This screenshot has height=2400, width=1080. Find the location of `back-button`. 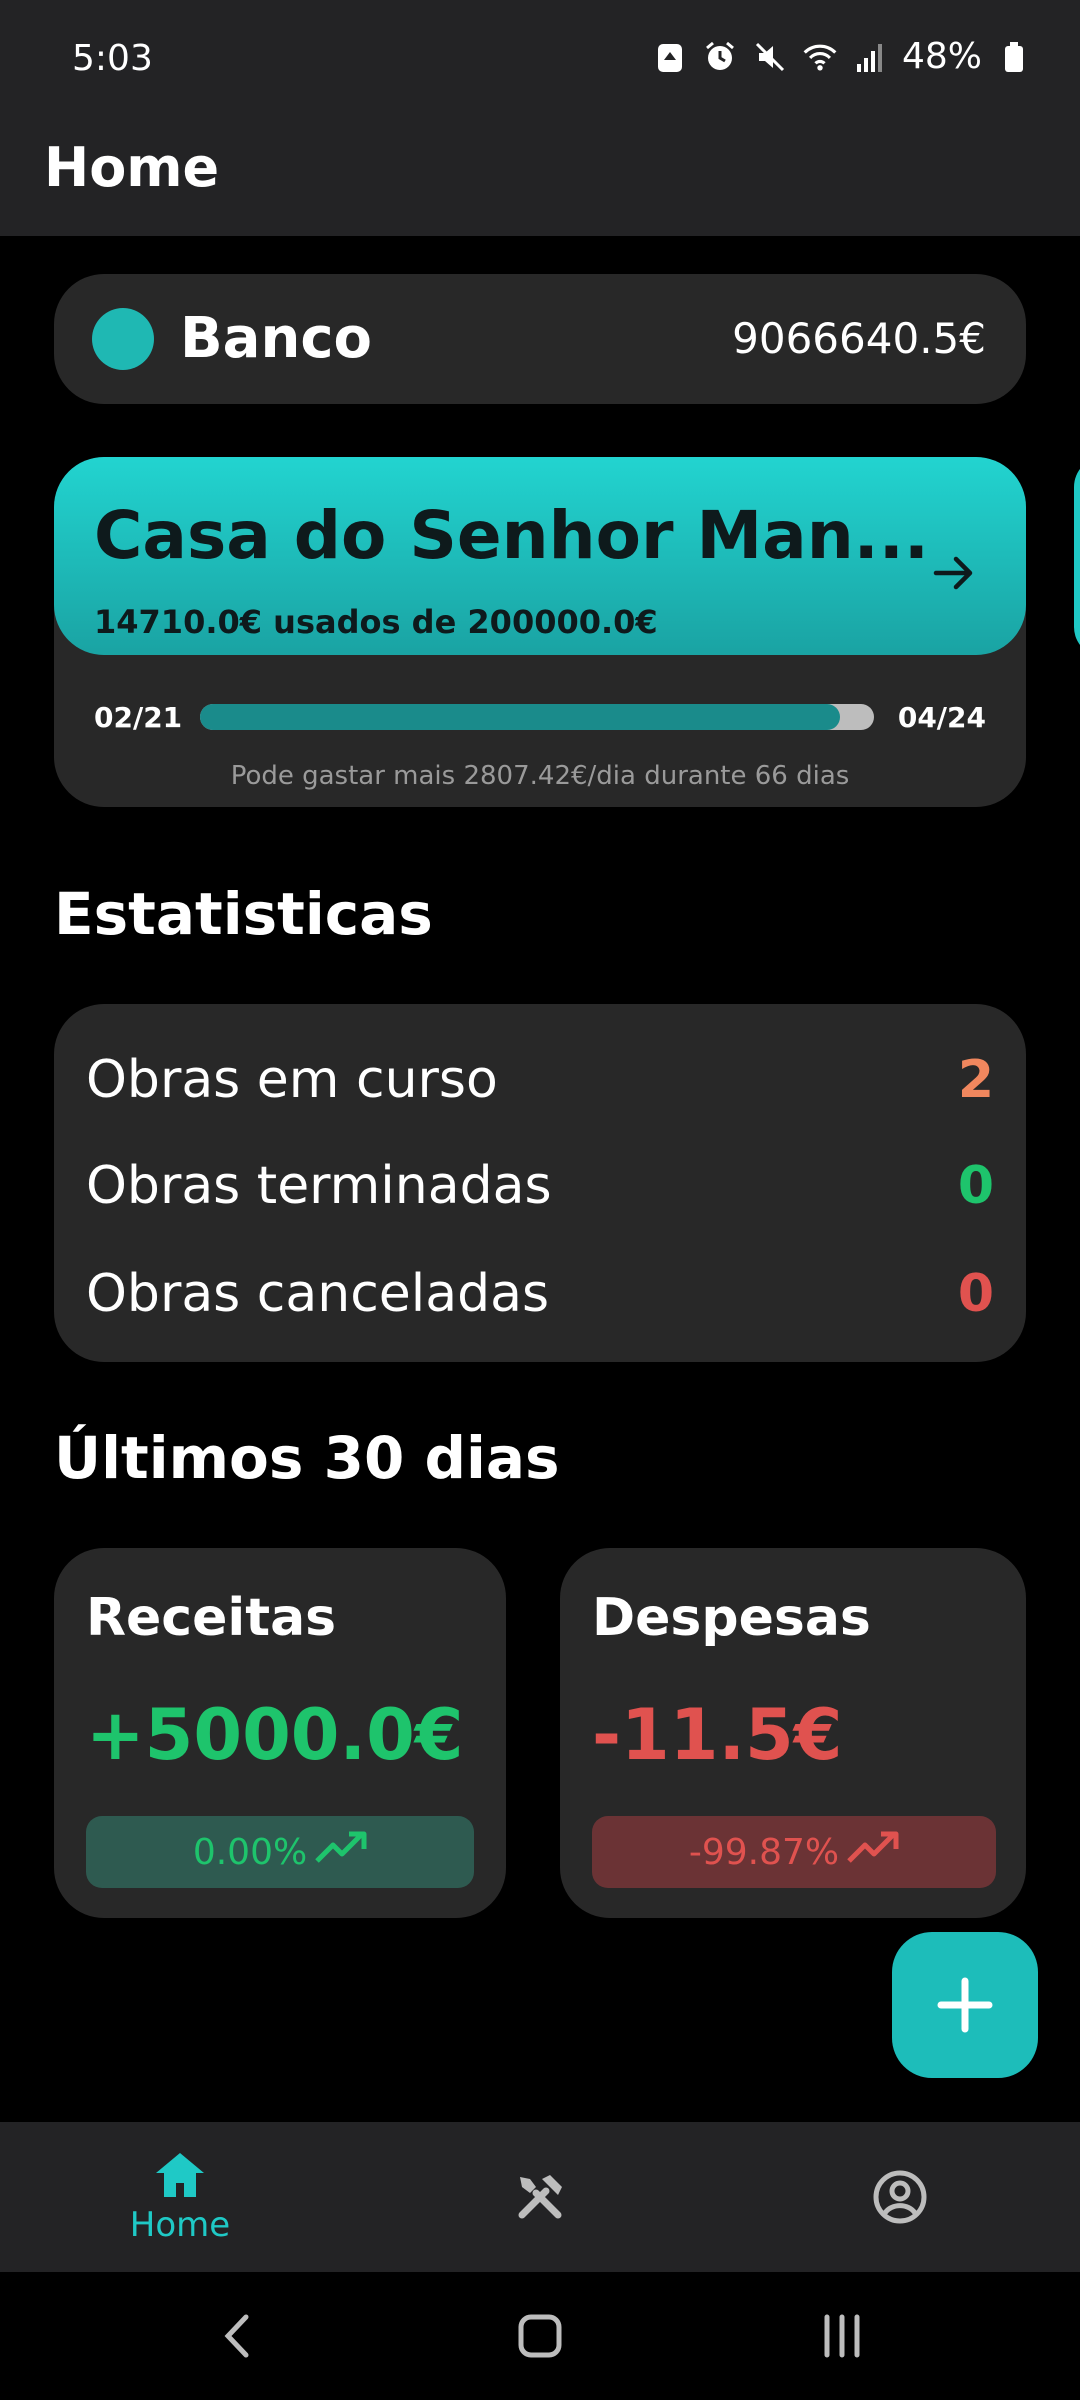

back-button is located at coordinates (238, 2336).